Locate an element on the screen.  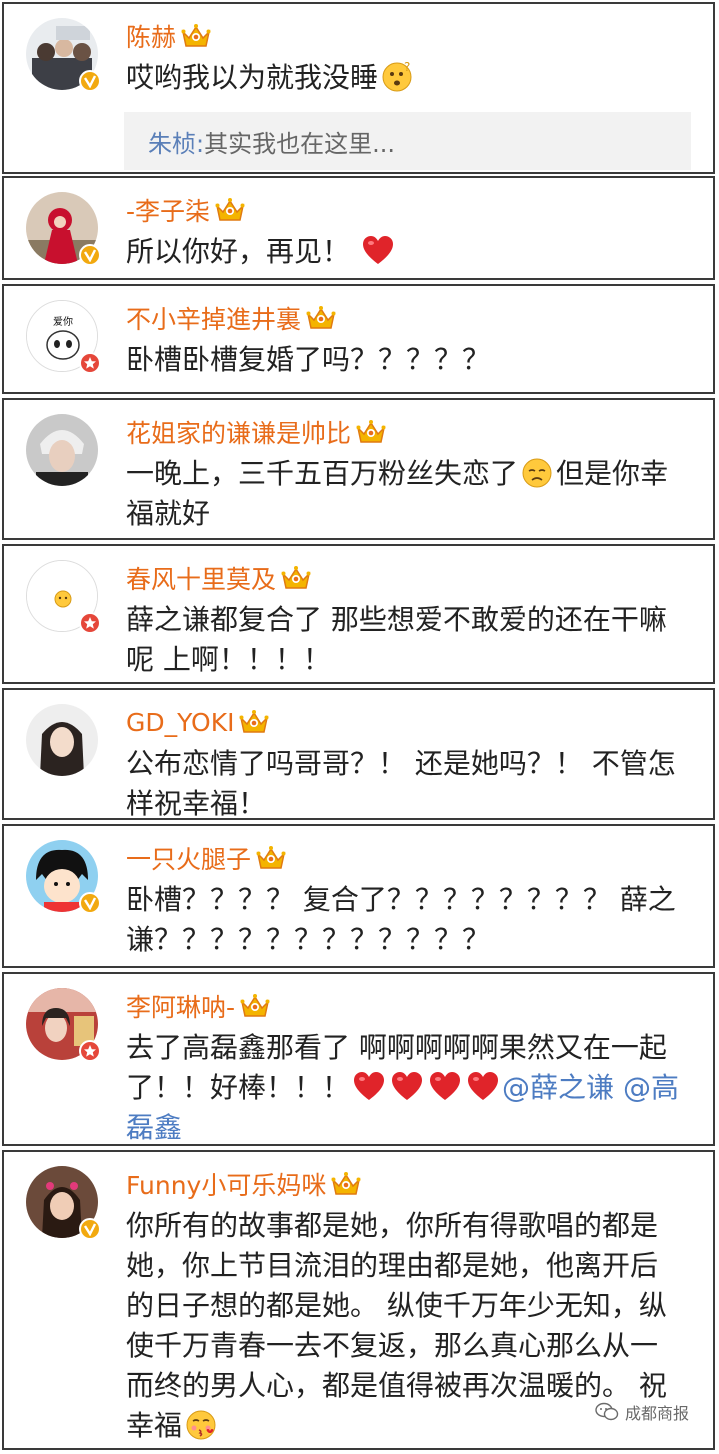
source-watermark: 成都商报 is located at coordinates (642, 1412).